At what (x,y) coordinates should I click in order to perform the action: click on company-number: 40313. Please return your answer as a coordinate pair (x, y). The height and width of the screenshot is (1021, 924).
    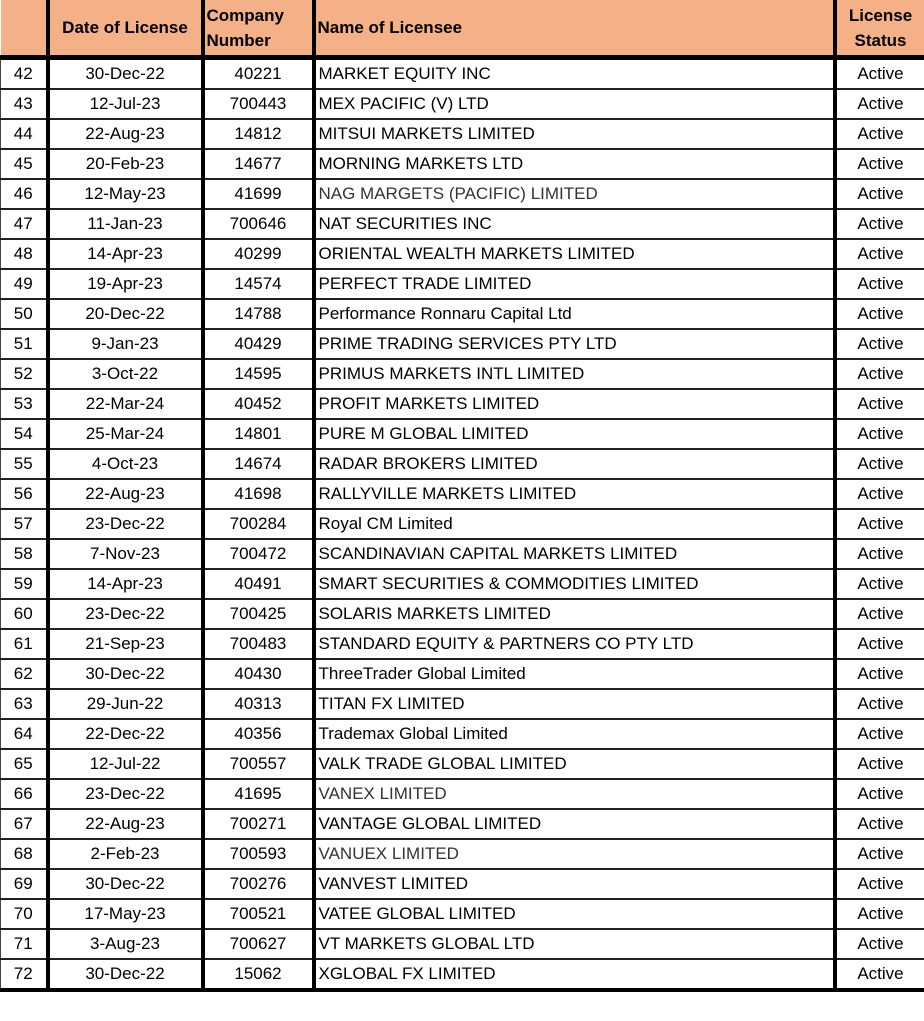
    Looking at the image, I should click on (258, 704).